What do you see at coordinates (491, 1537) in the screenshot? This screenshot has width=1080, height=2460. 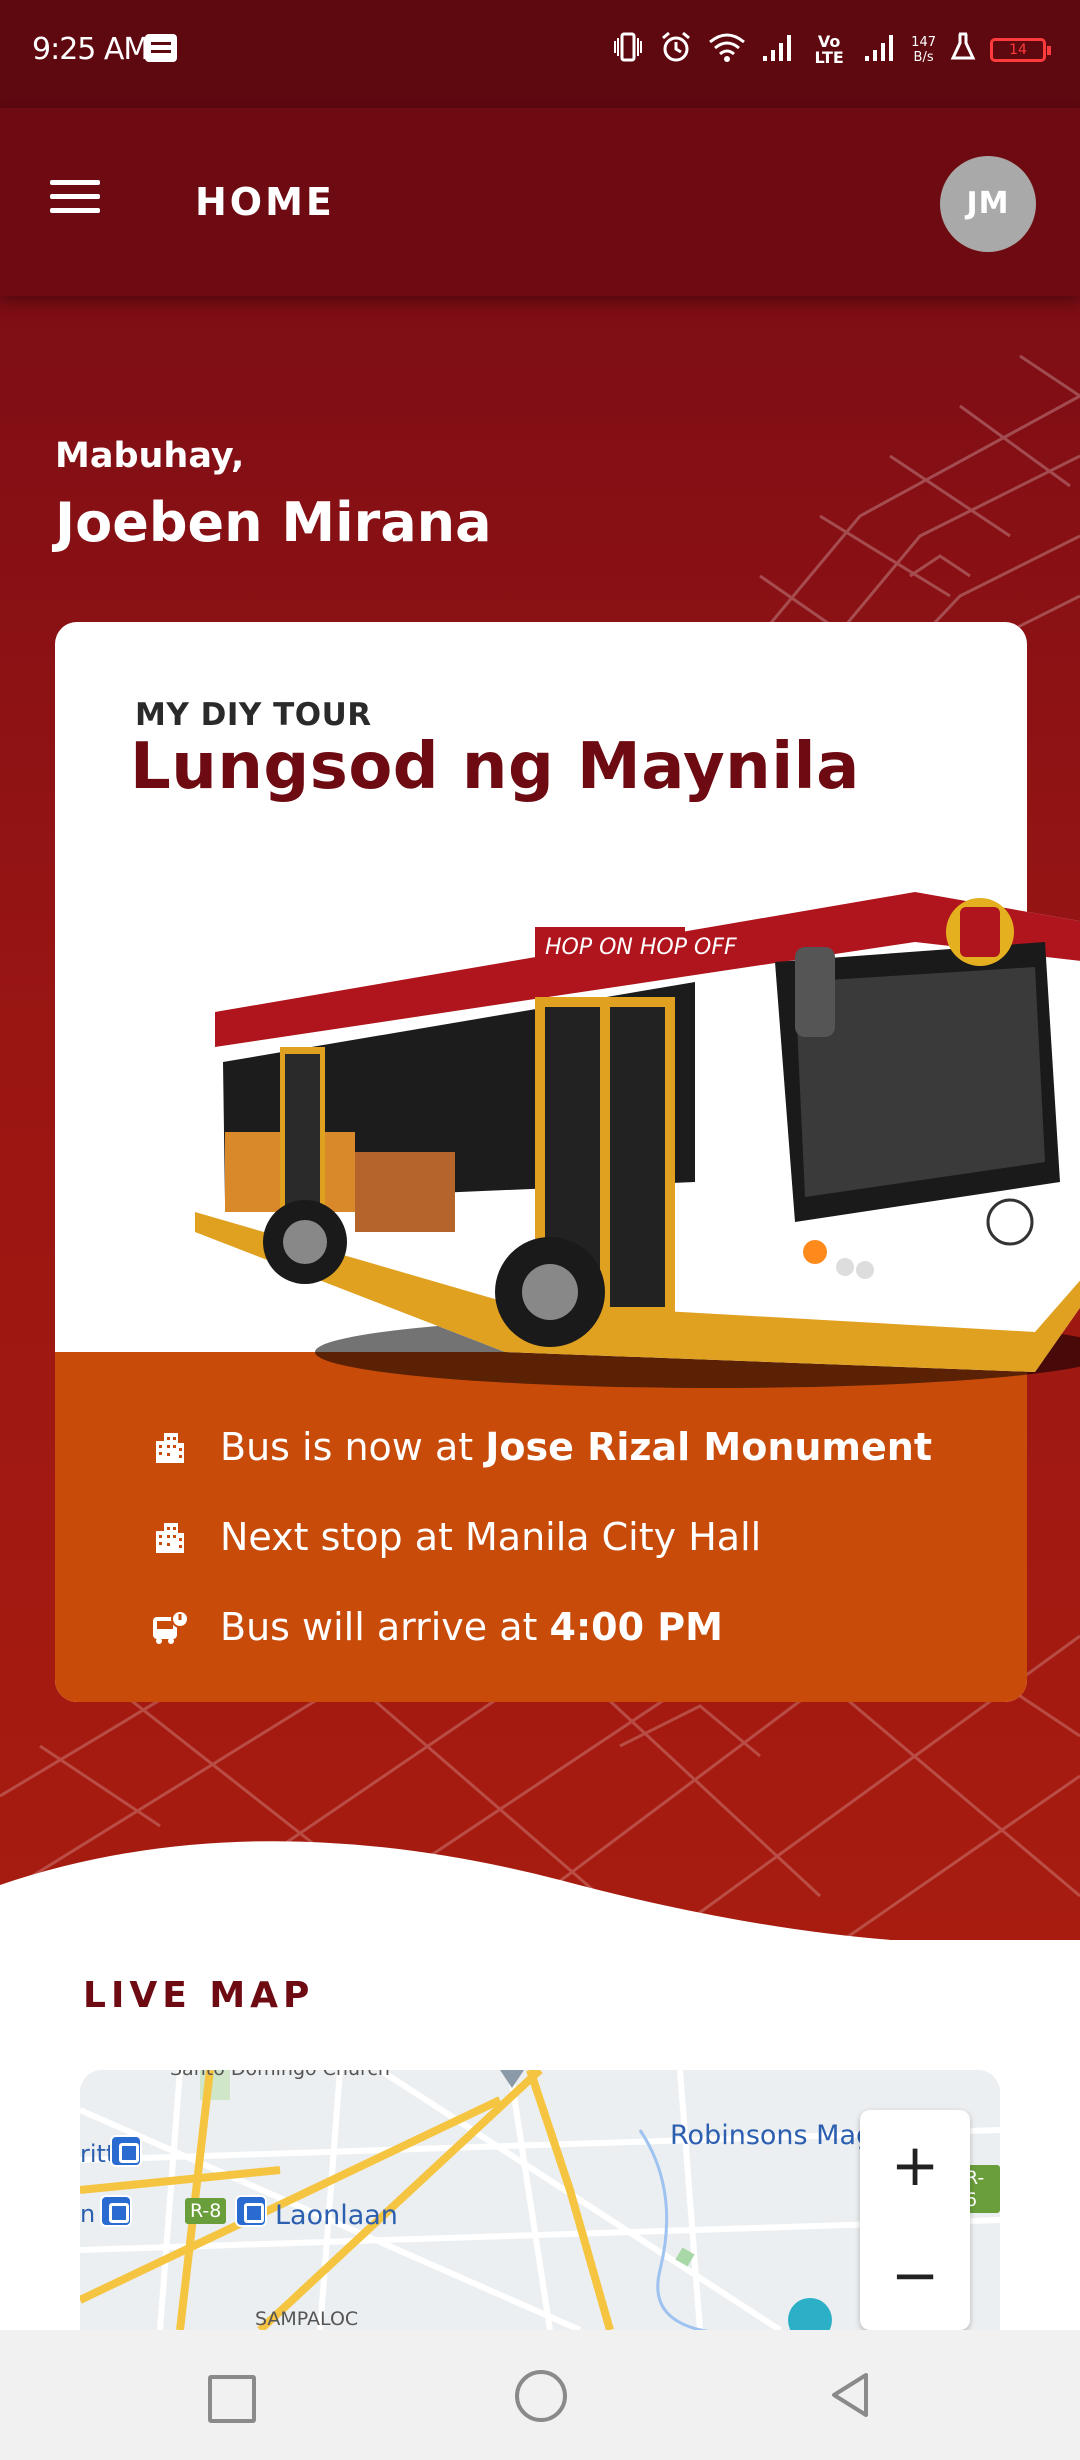 I see `next-stop-text: Next stop at Manila City Hall` at bounding box center [491, 1537].